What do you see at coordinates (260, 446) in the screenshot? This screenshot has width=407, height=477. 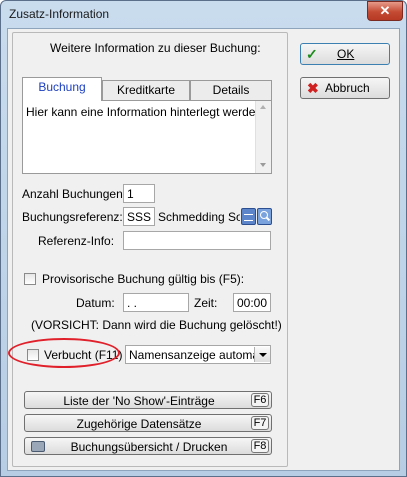 I see `f8-key-badge: F8` at bounding box center [260, 446].